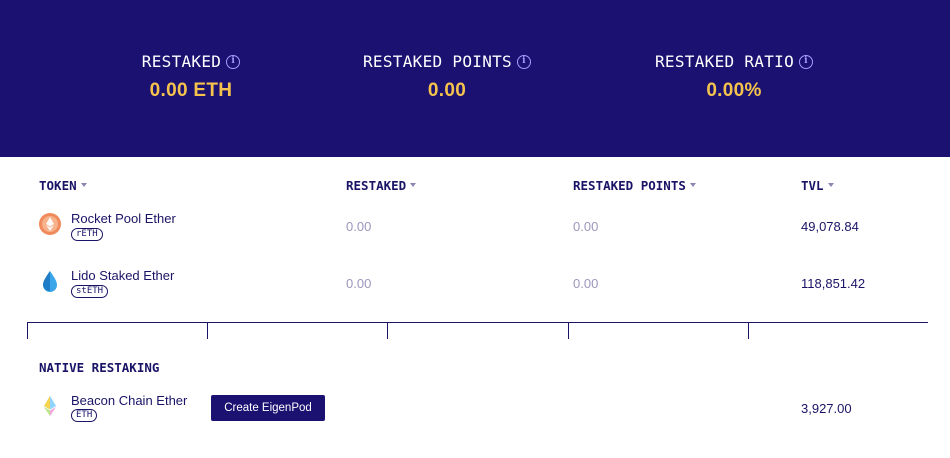 The height and width of the screenshot is (458, 950). I want to click on column-header-tvl: TVL, so click(817, 185).